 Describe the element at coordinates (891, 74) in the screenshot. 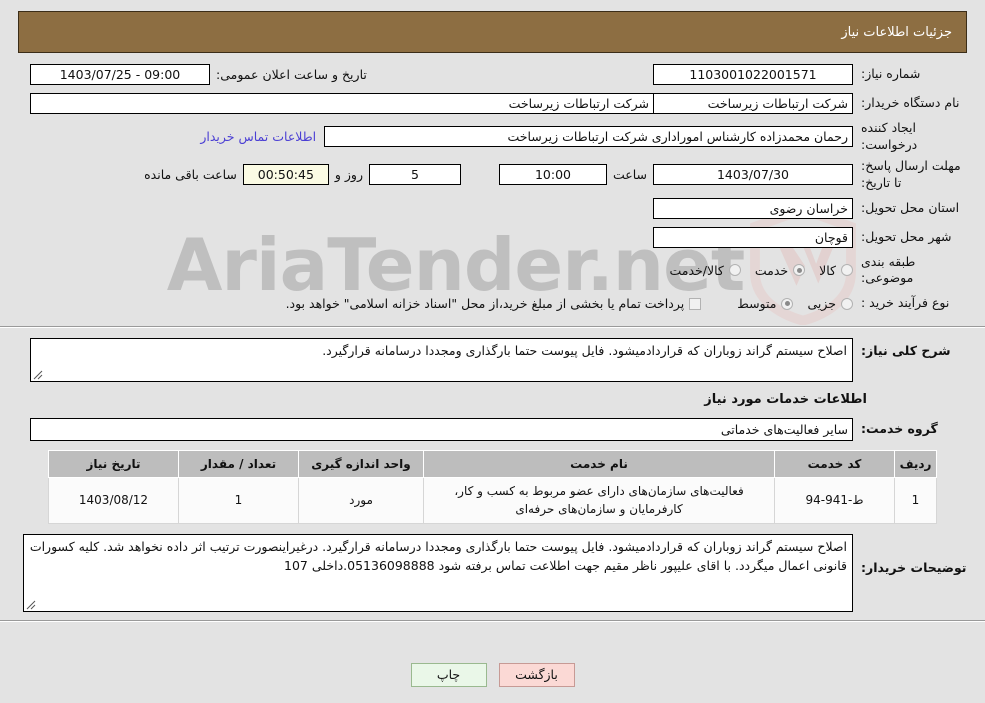

I see `need-number-label: شماره نیاز:` at that location.